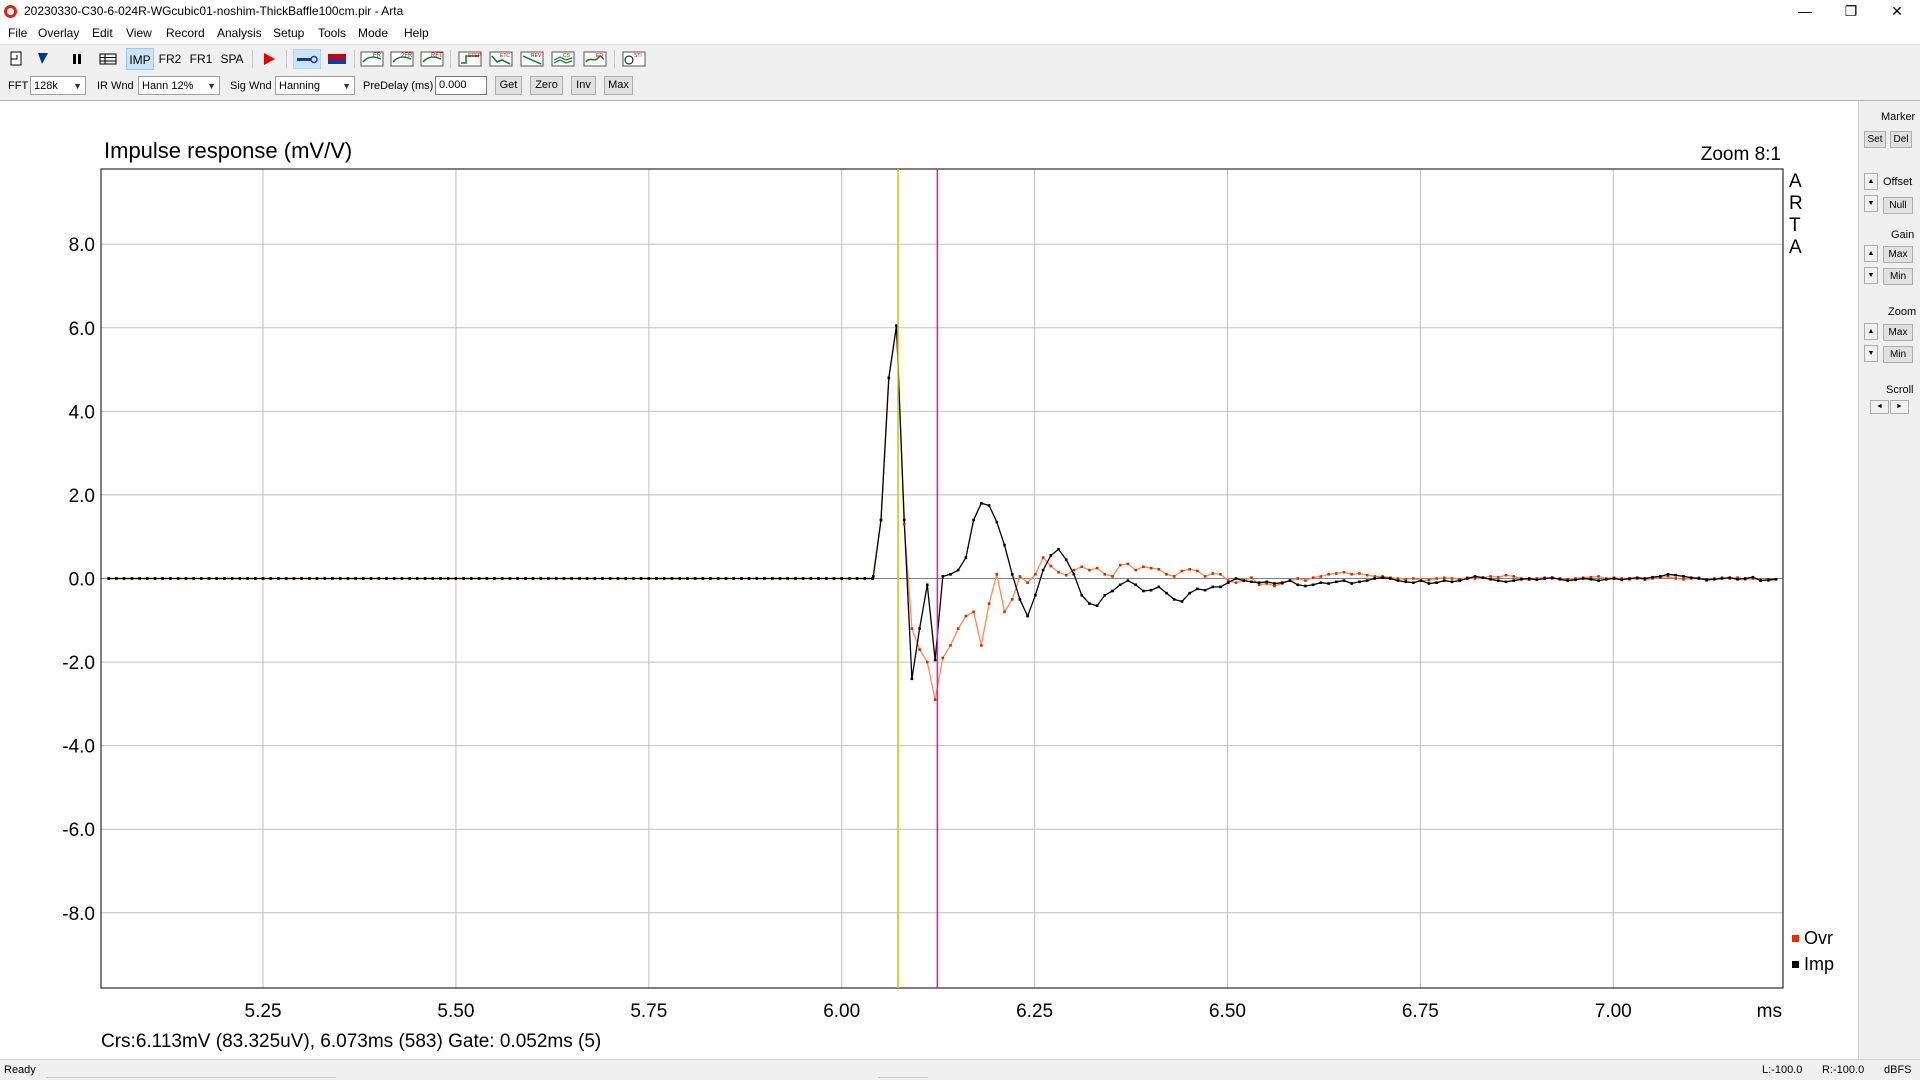 This screenshot has width=1920, height=1080. Describe the element at coordinates (288, 33) in the screenshot. I see `menu-setup: Setup` at that location.